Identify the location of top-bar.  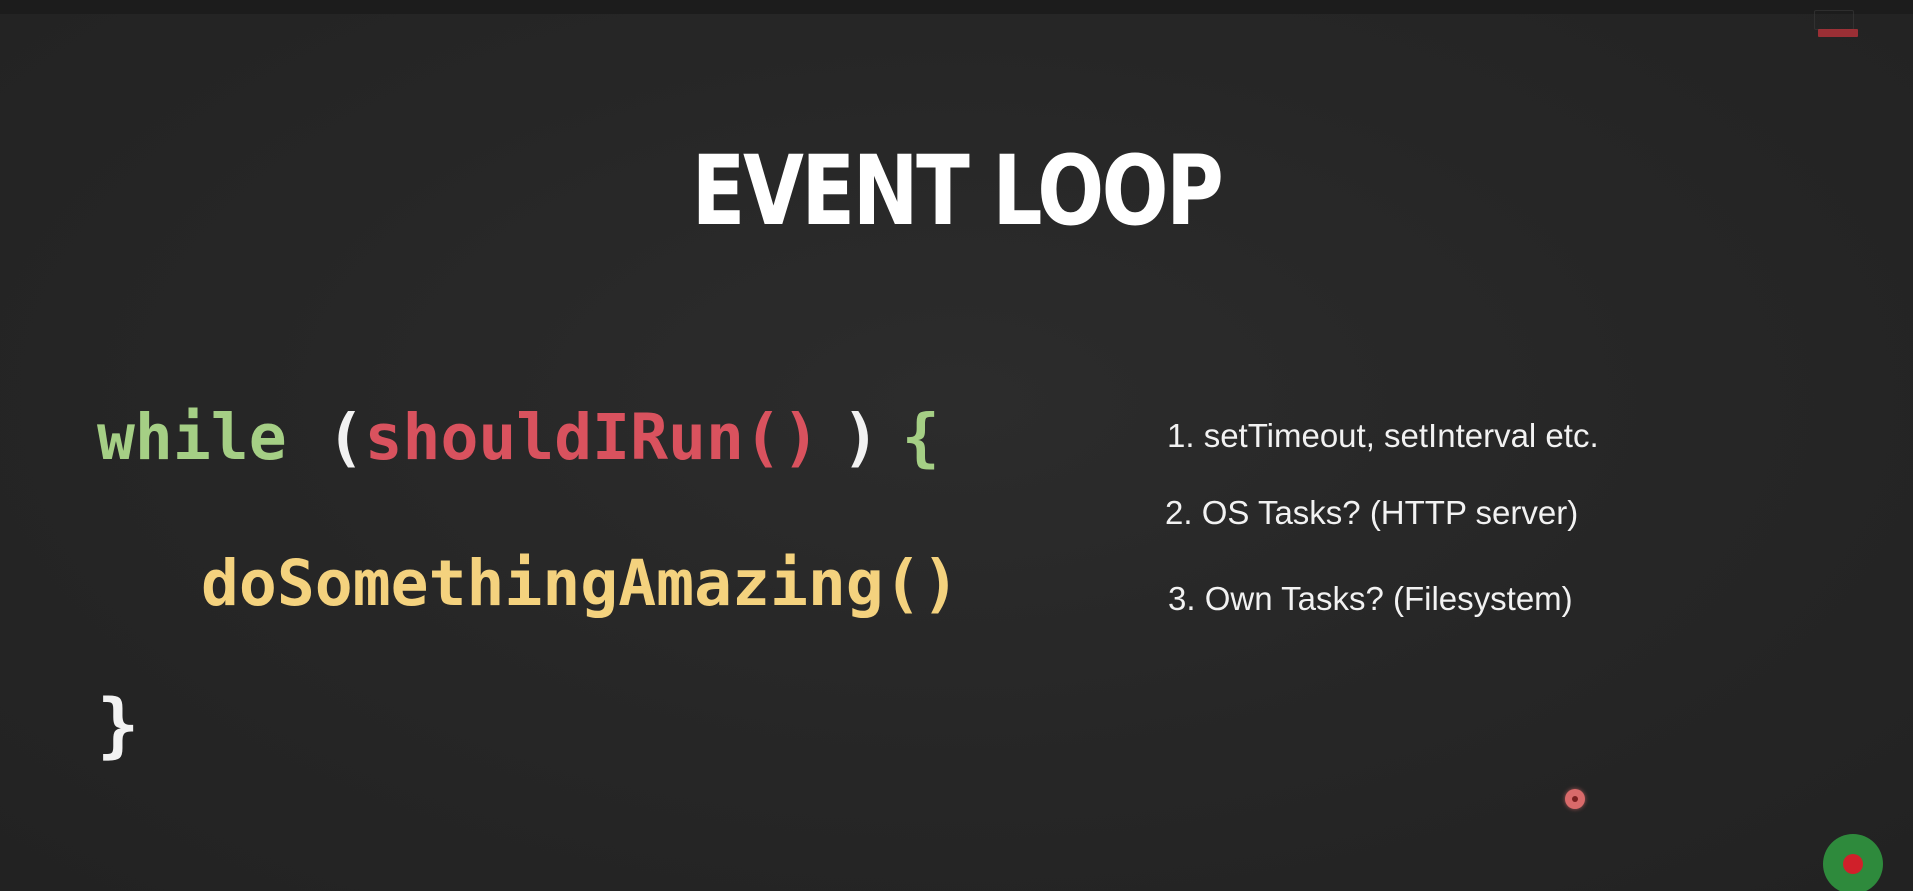
(956, 7).